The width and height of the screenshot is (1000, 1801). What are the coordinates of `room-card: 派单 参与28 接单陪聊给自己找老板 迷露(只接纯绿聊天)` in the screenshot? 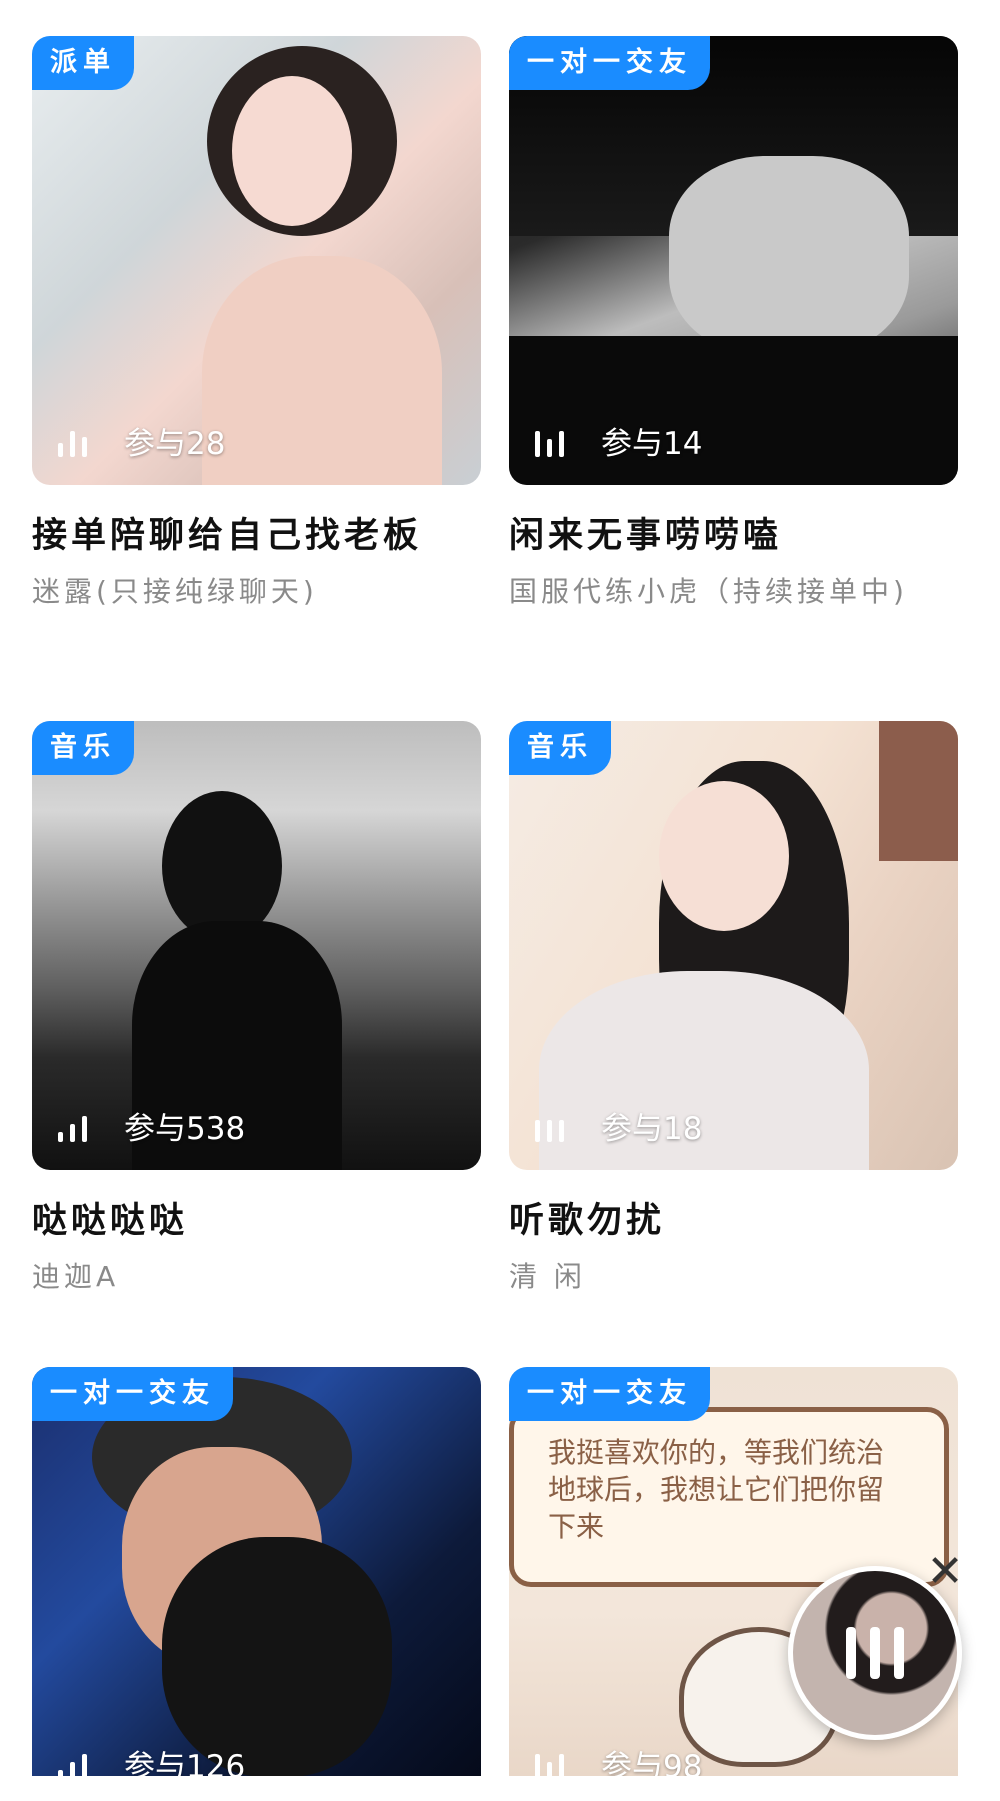 It's located at (256, 324).